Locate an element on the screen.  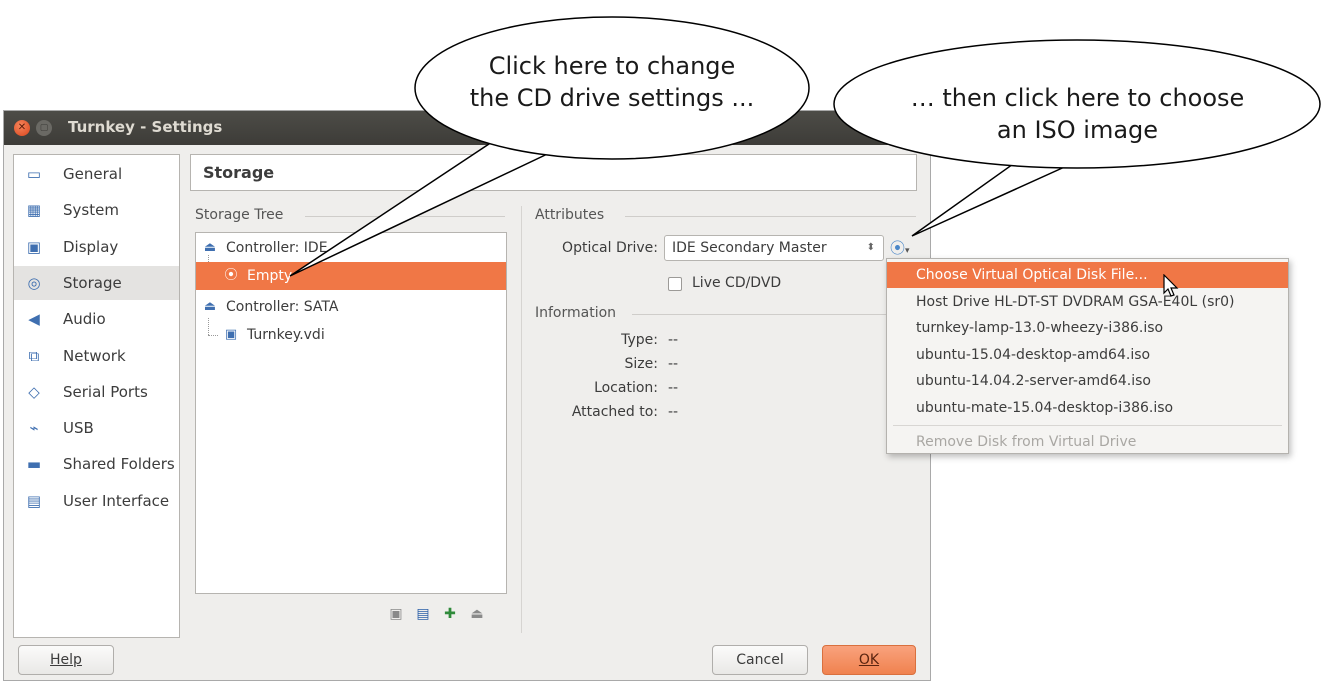
mouse-cursor-icon is located at coordinates (1171, 285).